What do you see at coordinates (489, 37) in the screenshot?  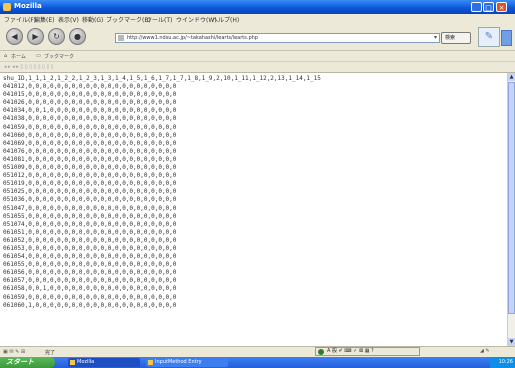 I see `mozilla-throbber-icon: ✎` at bounding box center [489, 37].